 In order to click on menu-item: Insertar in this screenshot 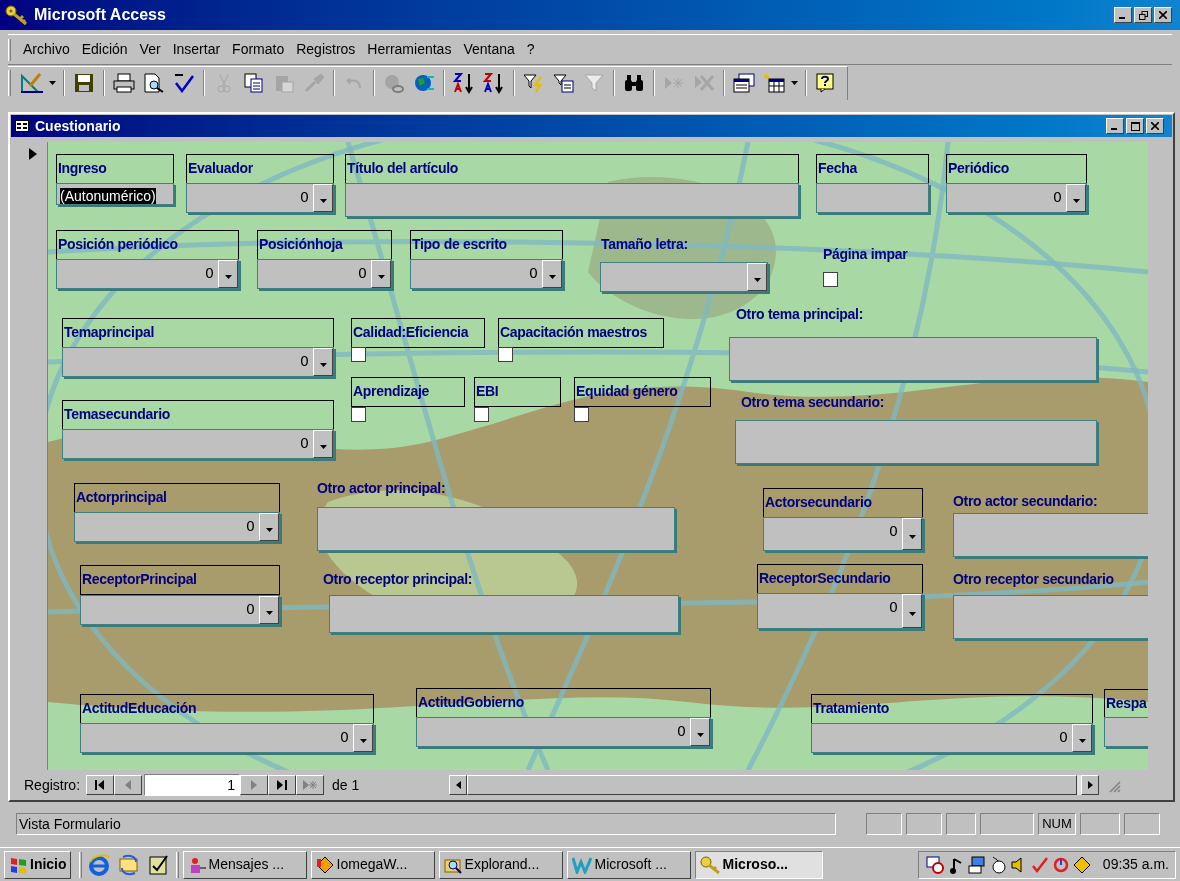, I will do `click(196, 49)`.